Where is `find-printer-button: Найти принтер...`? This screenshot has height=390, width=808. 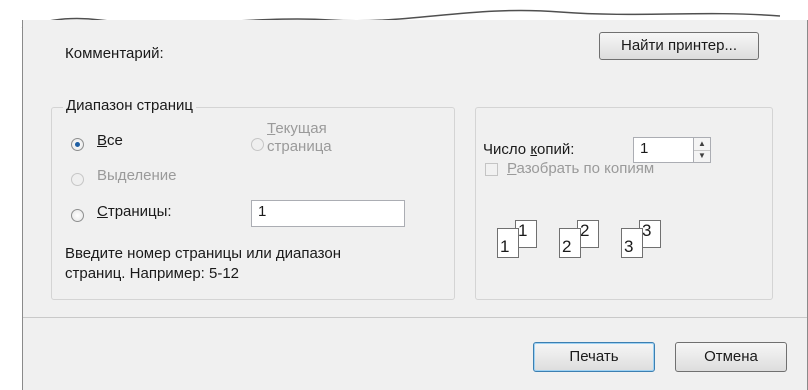 find-printer-button: Найти принтер... is located at coordinates (679, 46).